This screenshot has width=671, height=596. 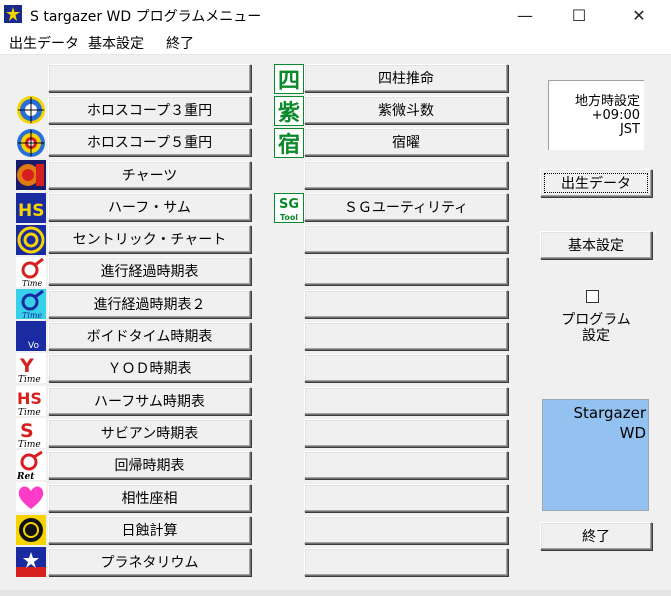 I want to click on hs-time-icon: HS Time, so click(x=31, y=401).